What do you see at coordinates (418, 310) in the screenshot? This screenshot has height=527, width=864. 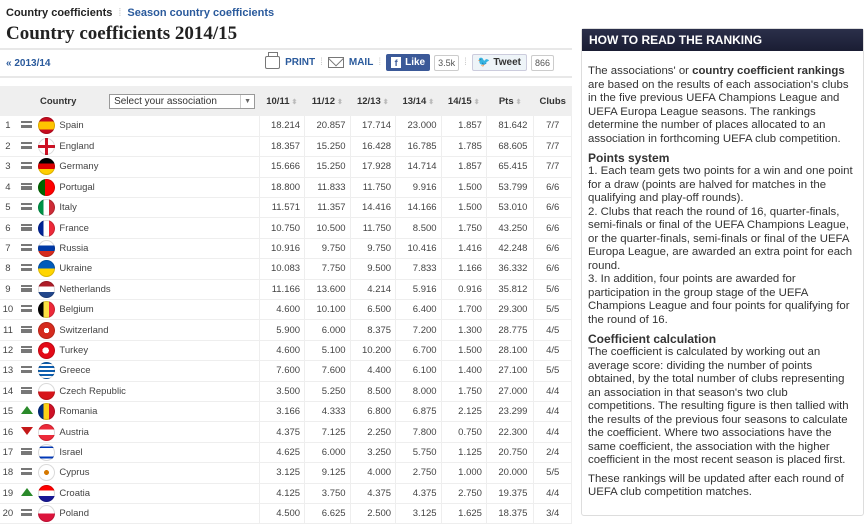 I see `season-coefficient: 6.400` at bounding box center [418, 310].